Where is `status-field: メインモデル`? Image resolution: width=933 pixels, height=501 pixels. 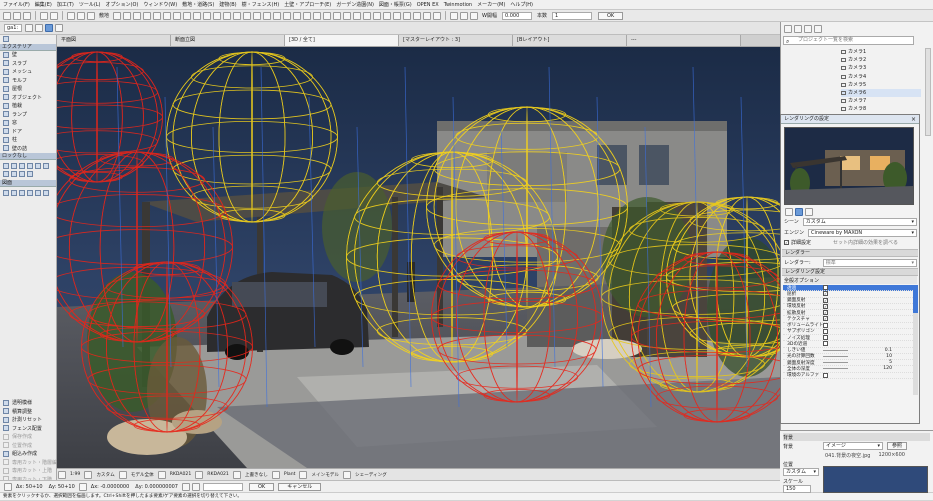
status-field: メインモデル is located at coordinates (325, 475).